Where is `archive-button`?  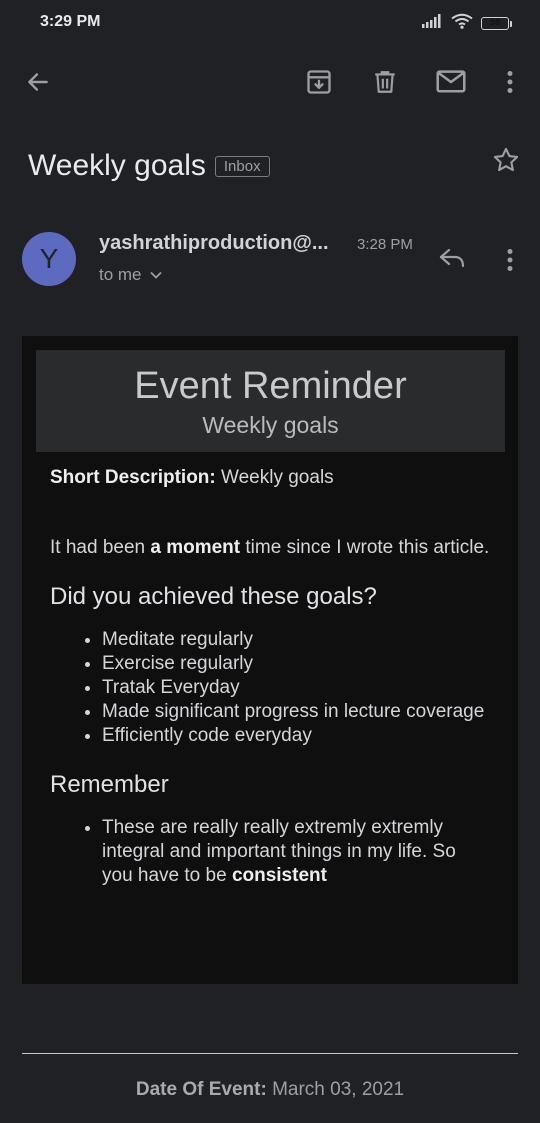 archive-button is located at coordinates (319, 82).